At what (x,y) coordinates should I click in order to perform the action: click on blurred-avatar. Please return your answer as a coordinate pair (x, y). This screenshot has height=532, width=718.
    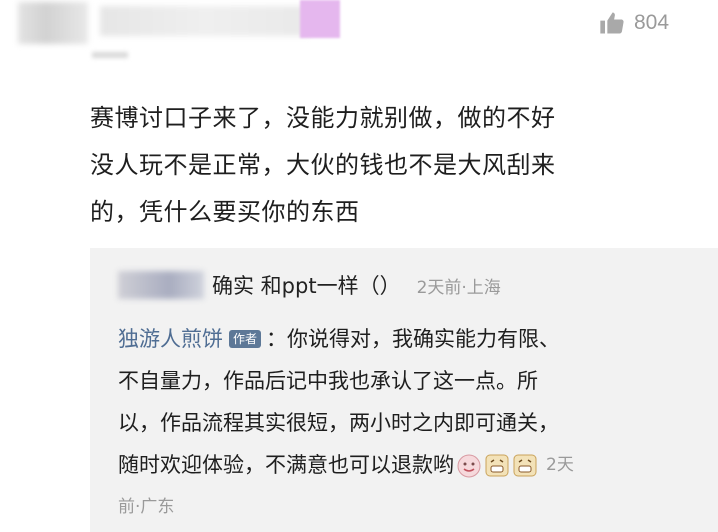
    Looking at the image, I should click on (53, 23).